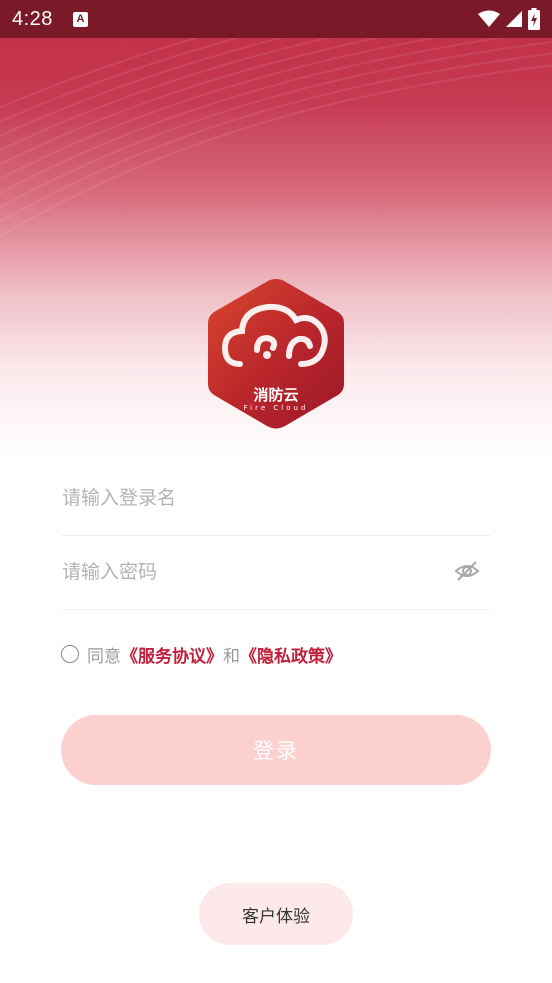  What do you see at coordinates (276, 19) in the screenshot?
I see `status-bar: 4:28 A` at bounding box center [276, 19].